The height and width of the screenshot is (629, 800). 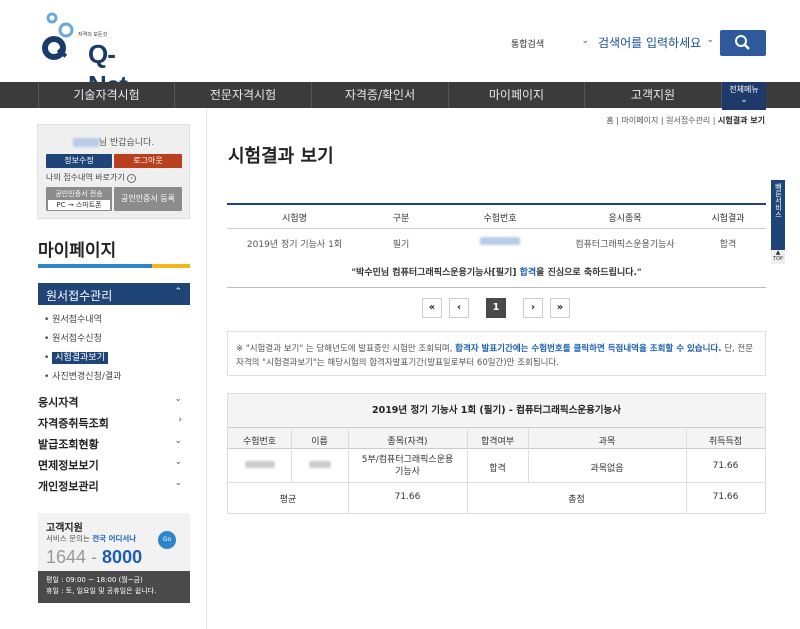 What do you see at coordinates (725, 497) in the screenshot?
I see `total-value: 71.66` at bounding box center [725, 497].